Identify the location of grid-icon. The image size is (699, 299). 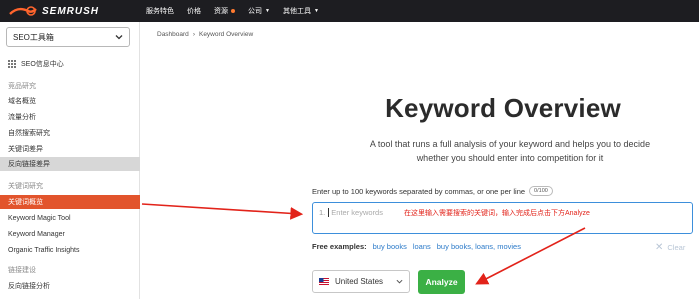
(12, 64).